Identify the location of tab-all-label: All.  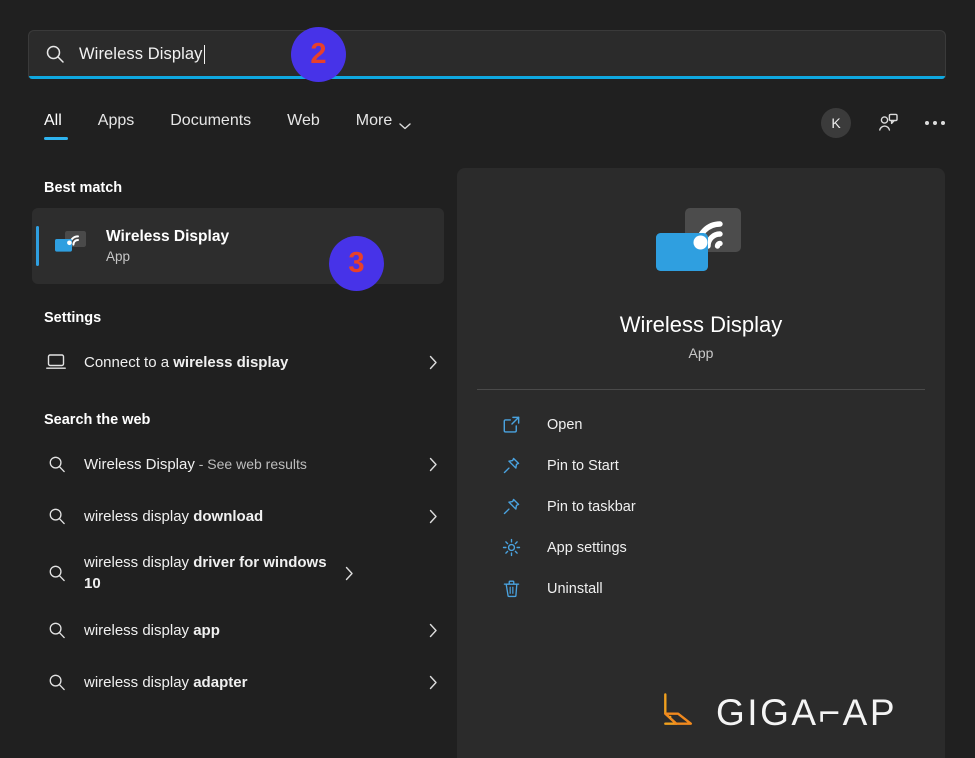
(53, 120).